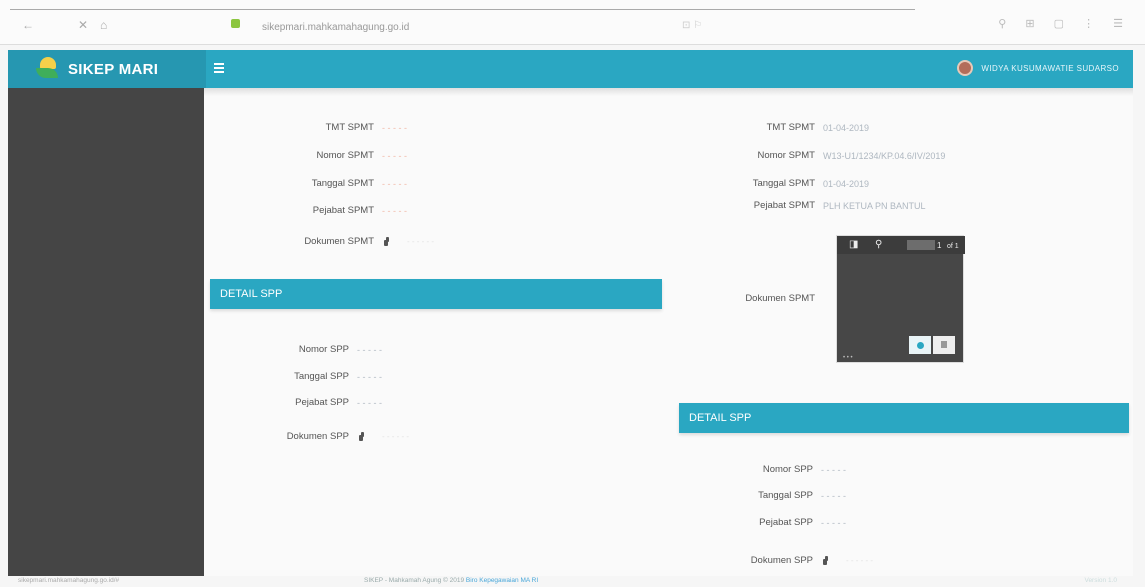 The height and width of the screenshot is (587, 1145). I want to click on preview-pager: • • •, so click(848, 358).